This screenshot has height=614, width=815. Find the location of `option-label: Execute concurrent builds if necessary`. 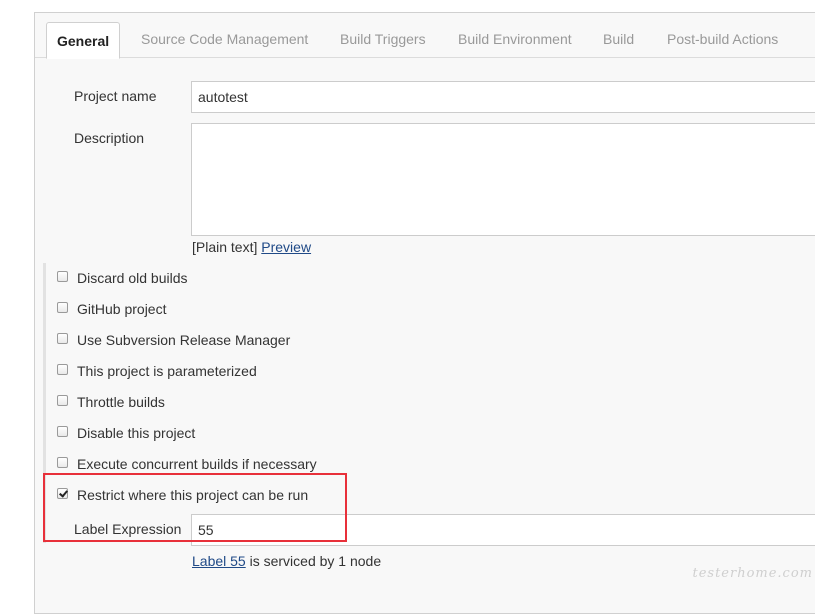

option-label: Execute concurrent builds if necessary is located at coordinates (197, 464).